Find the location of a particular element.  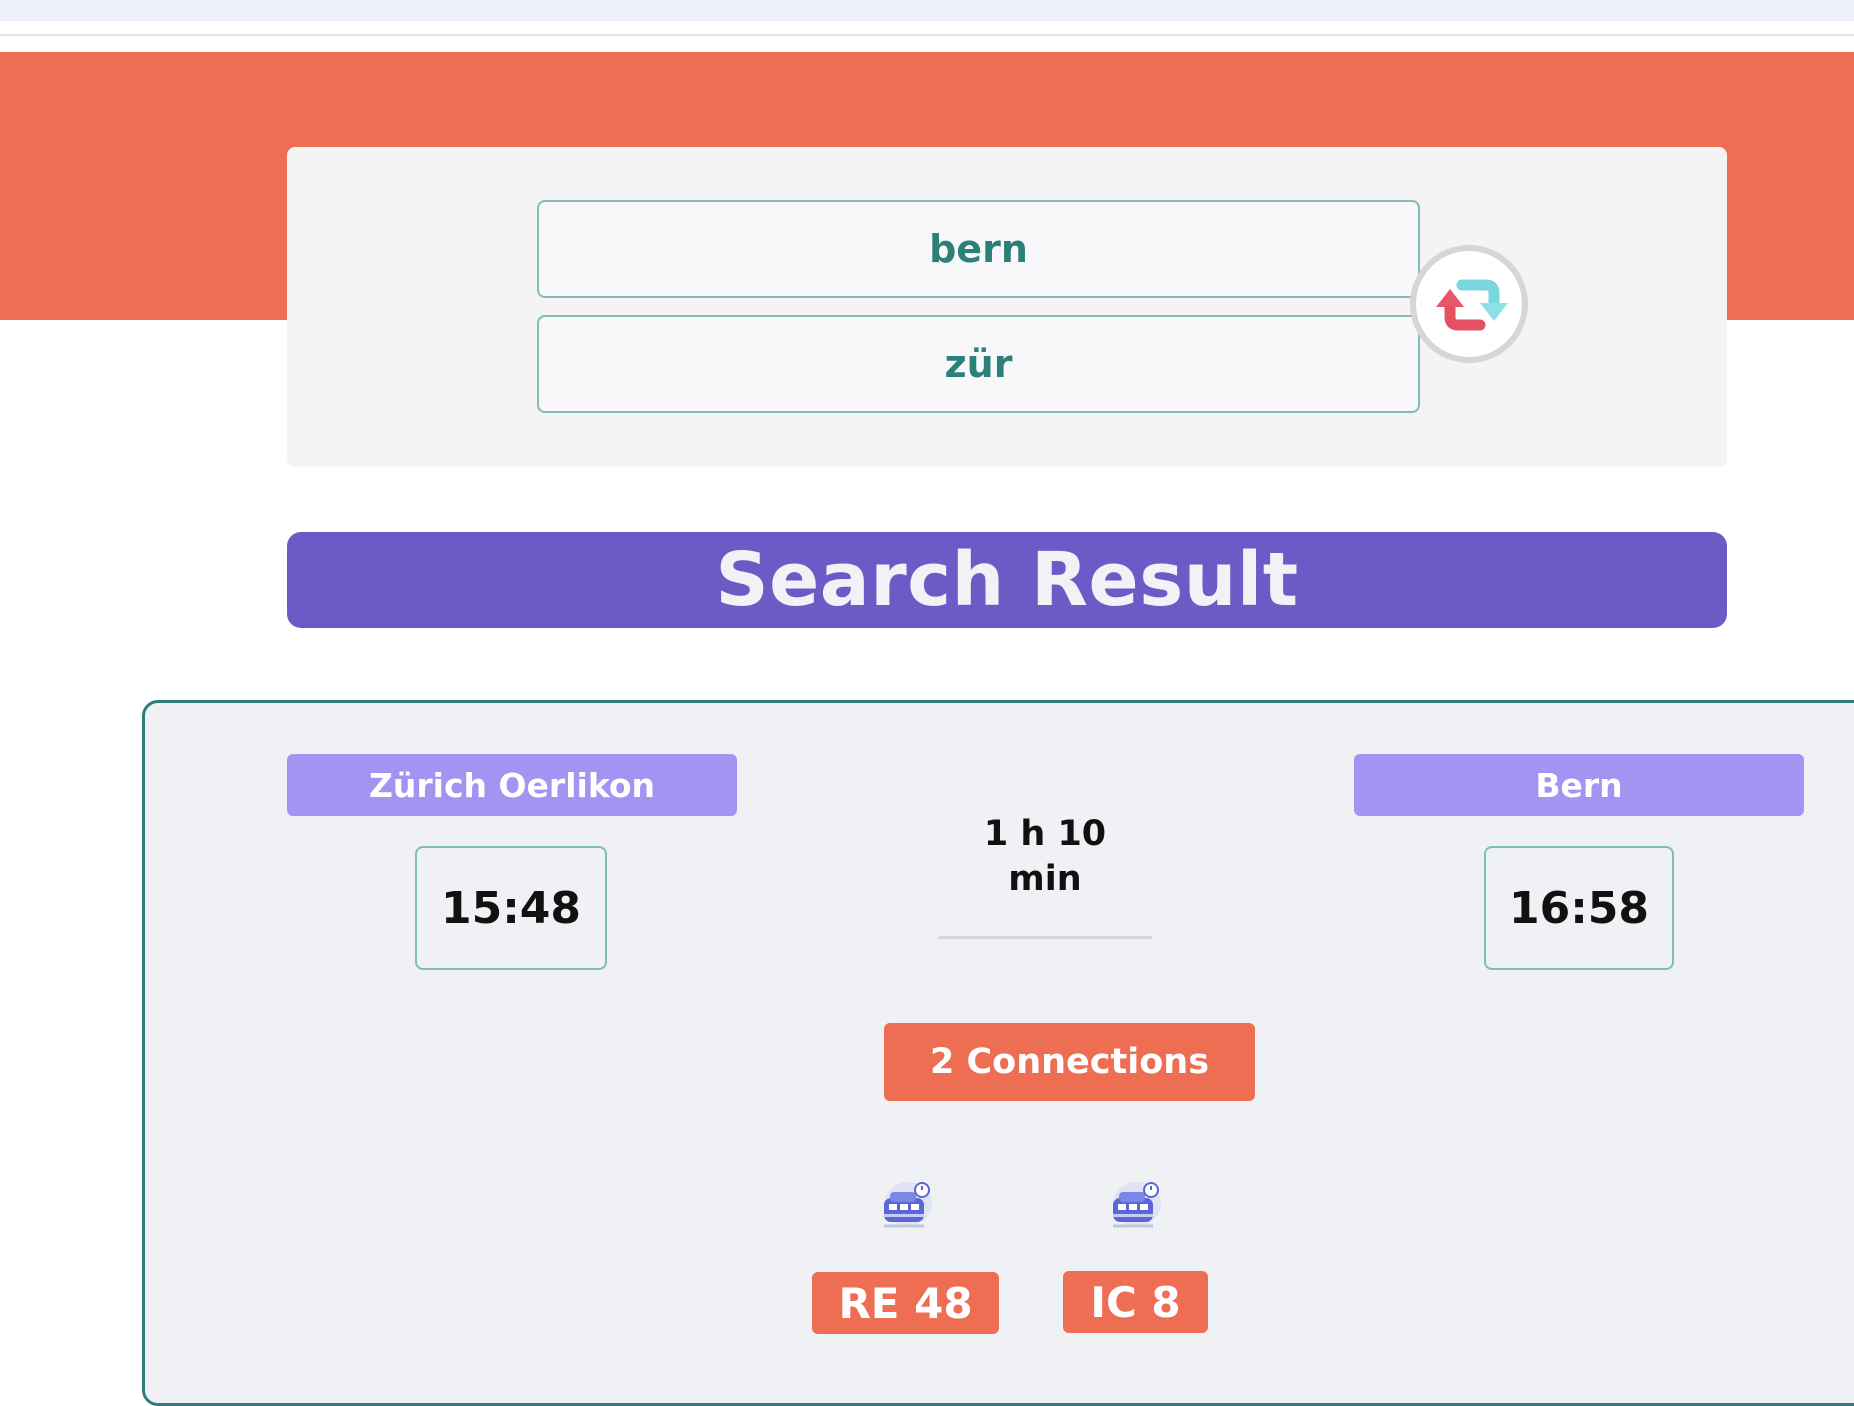

from-station-input is located at coordinates (978, 249).